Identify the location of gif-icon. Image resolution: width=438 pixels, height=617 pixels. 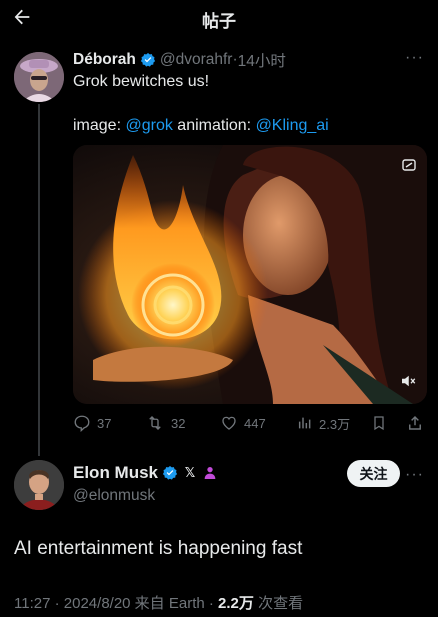
(409, 165).